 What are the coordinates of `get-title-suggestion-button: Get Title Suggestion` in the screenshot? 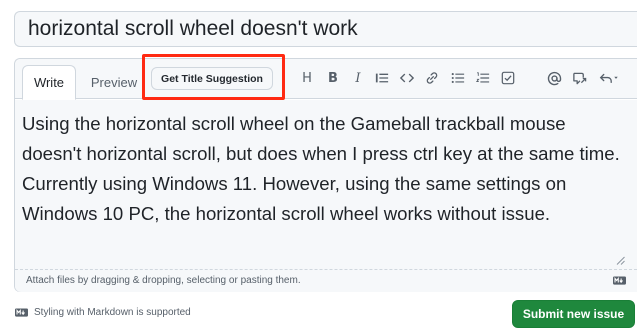 It's located at (212, 78).